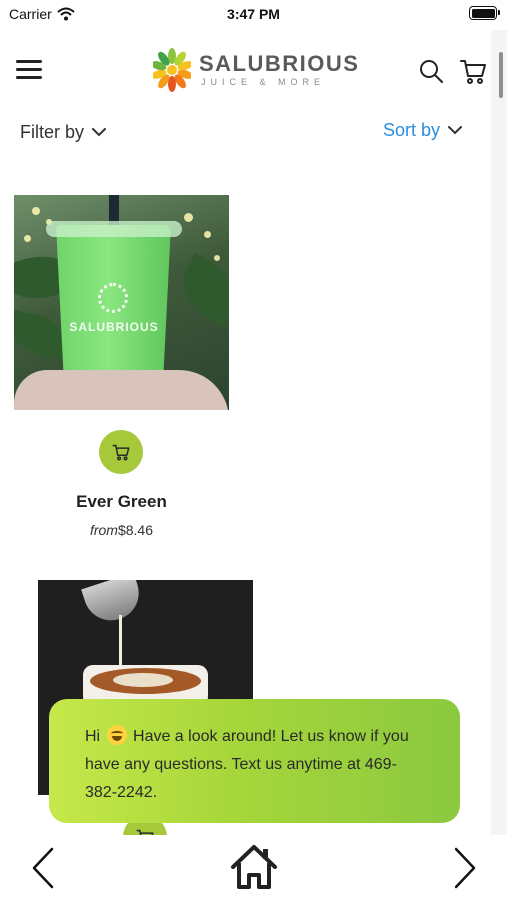 Image resolution: width=507 pixels, height=900 pixels. What do you see at coordinates (114, 327) in the screenshot?
I see `cup-brand-print: SALUBRIOUS` at bounding box center [114, 327].